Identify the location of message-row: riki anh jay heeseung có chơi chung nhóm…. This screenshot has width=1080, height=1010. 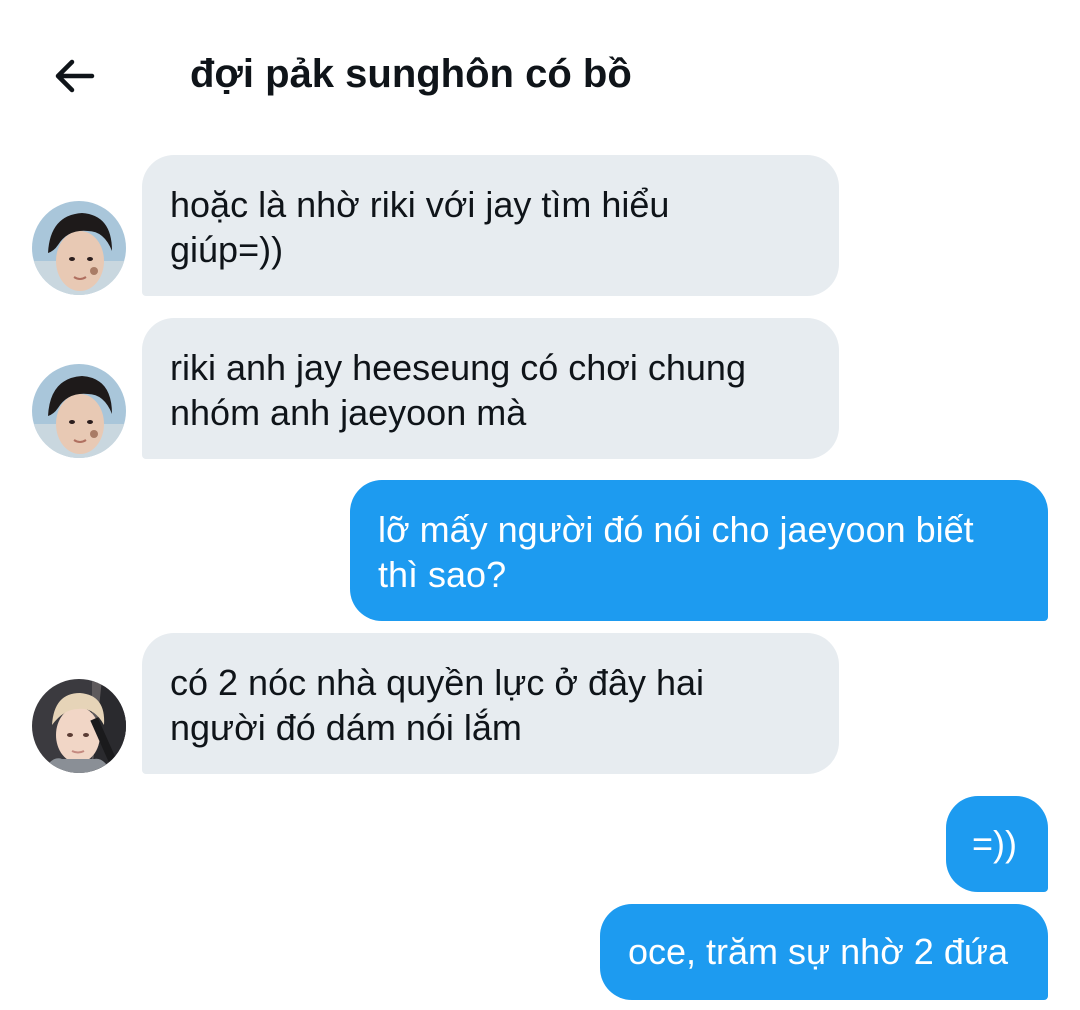
(540, 388).